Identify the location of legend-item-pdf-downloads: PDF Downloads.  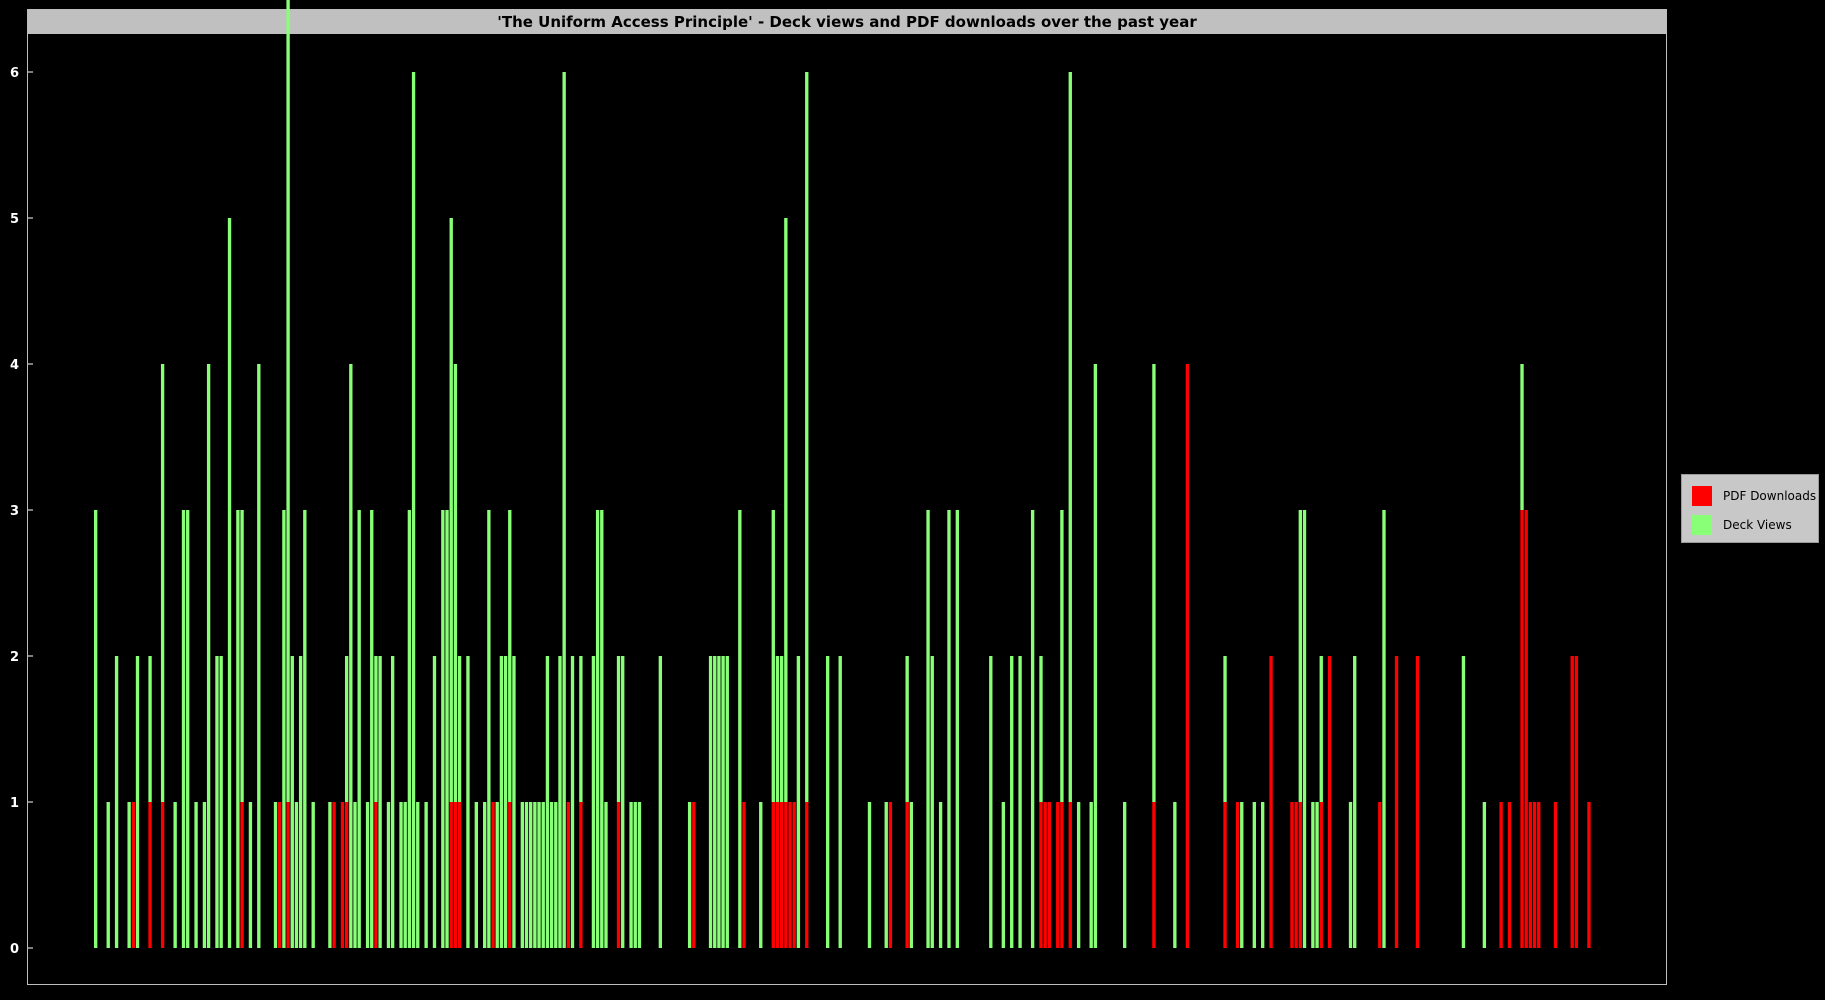
(1754, 496).